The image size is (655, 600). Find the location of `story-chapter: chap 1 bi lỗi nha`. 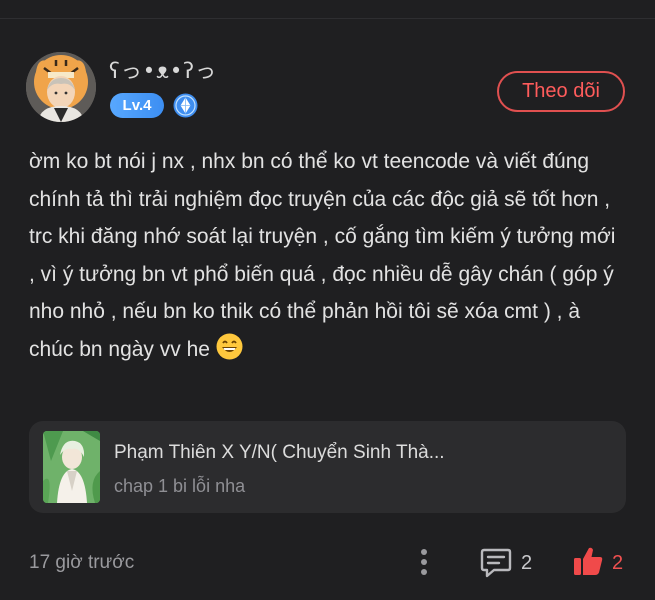

story-chapter: chap 1 bi lỗi nha is located at coordinates (180, 486).